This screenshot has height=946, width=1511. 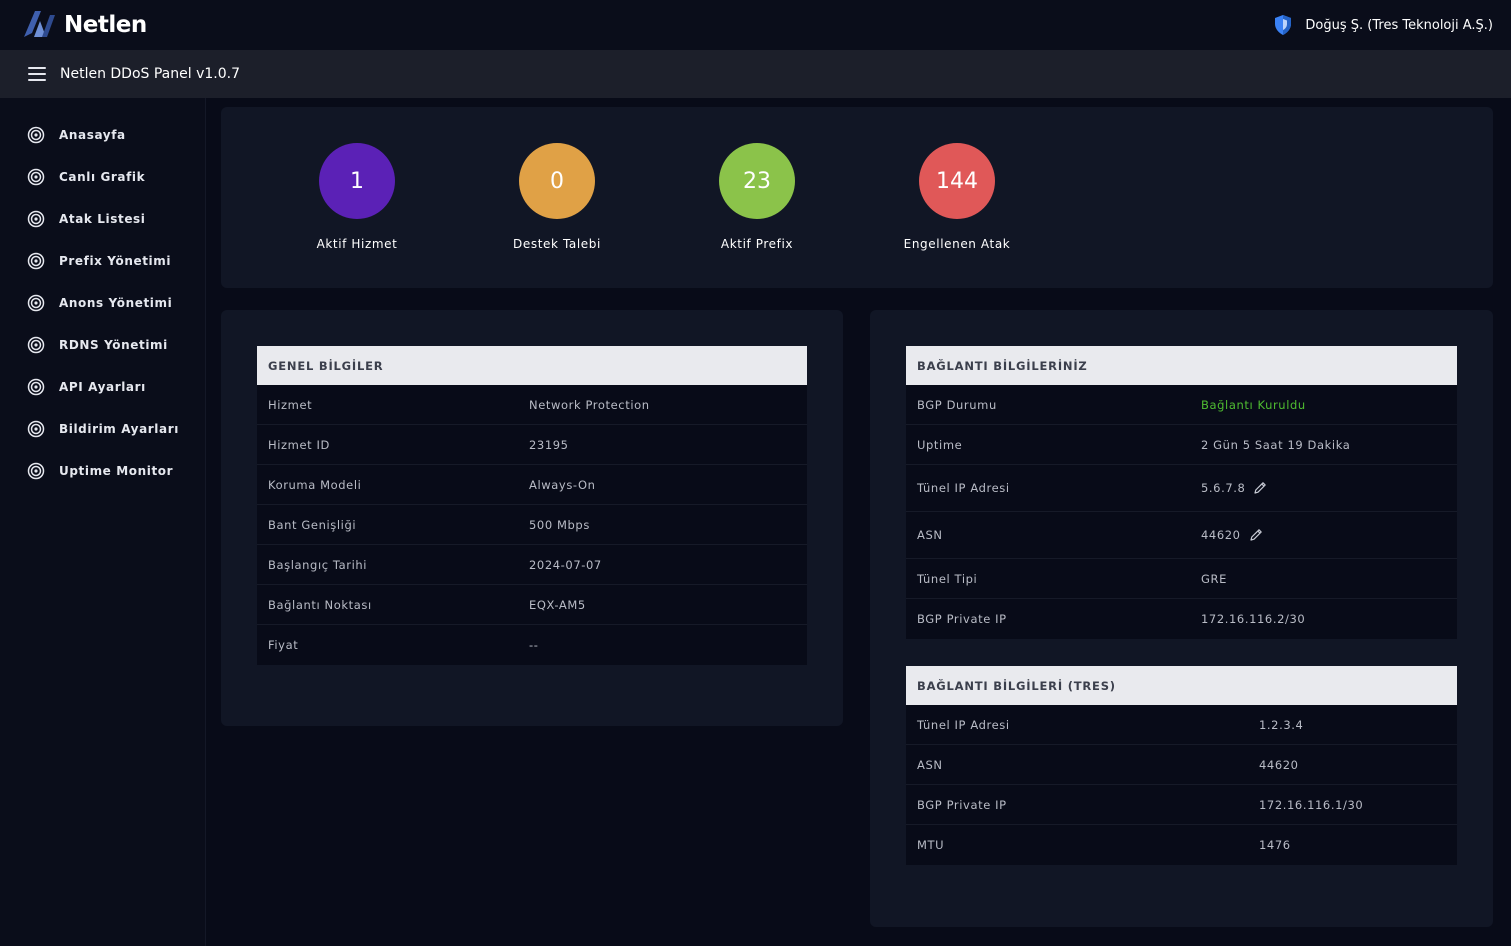 What do you see at coordinates (957, 244) in the screenshot?
I see `stat-label: Engellenen Atak` at bounding box center [957, 244].